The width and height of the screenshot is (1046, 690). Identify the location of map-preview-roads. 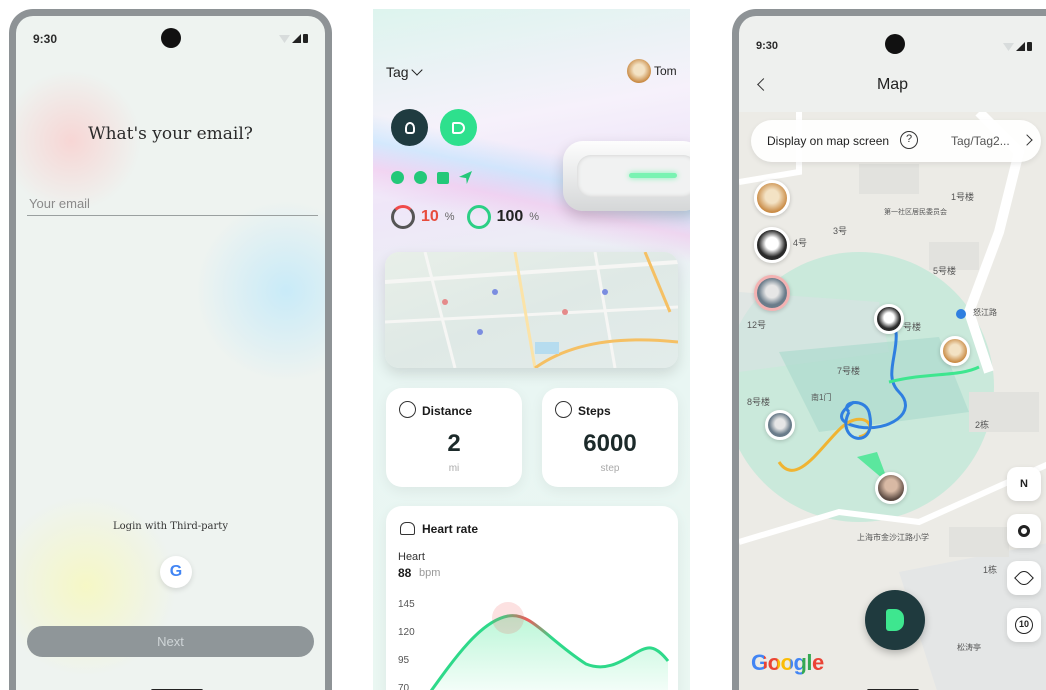
(531, 310).